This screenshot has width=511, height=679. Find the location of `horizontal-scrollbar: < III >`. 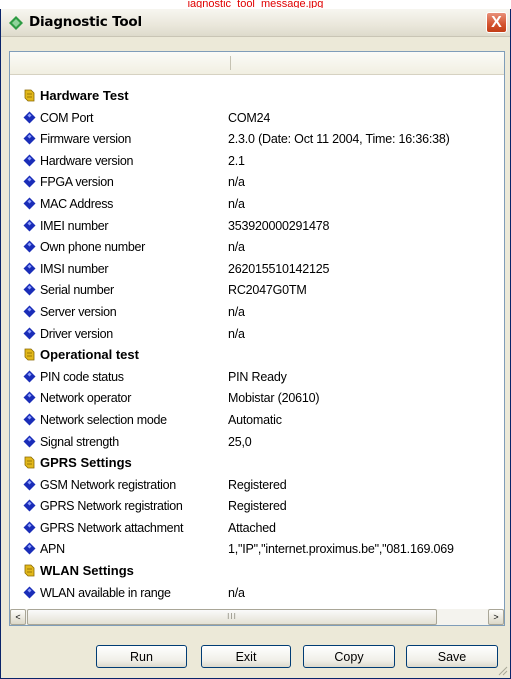

horizontal-scrollbar: < III > is located at coordinates (257, 617).